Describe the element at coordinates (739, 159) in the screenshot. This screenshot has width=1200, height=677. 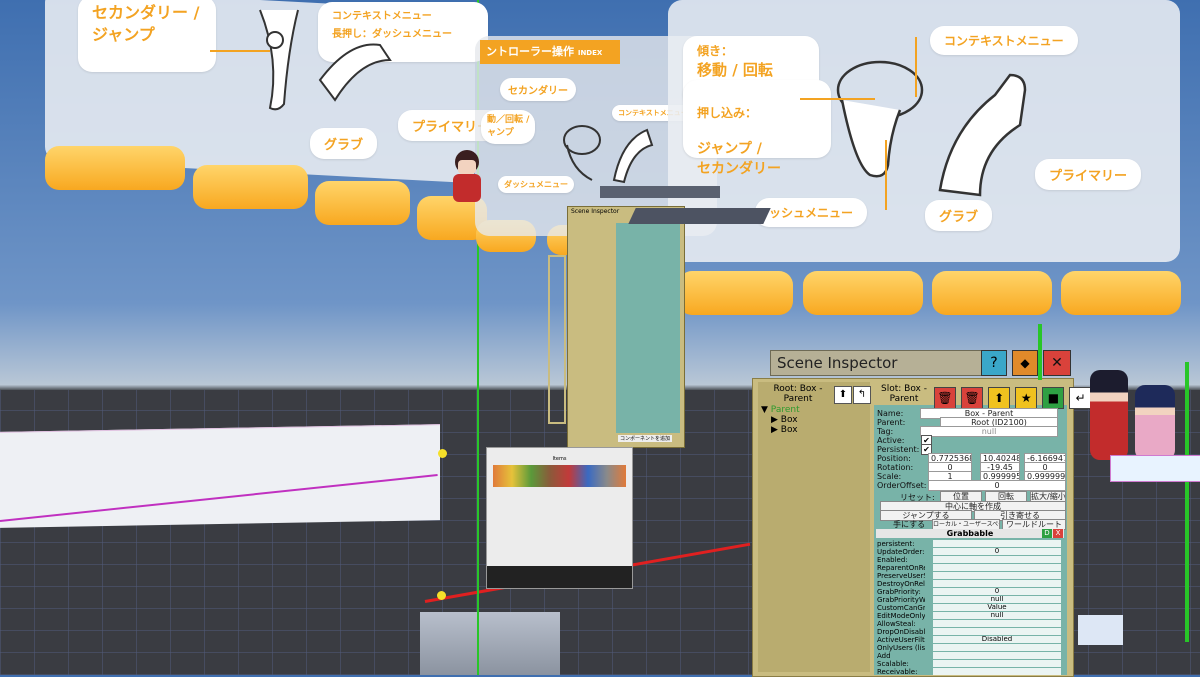
I see `press-action: ジャンプ / セカンダリー` at that location.